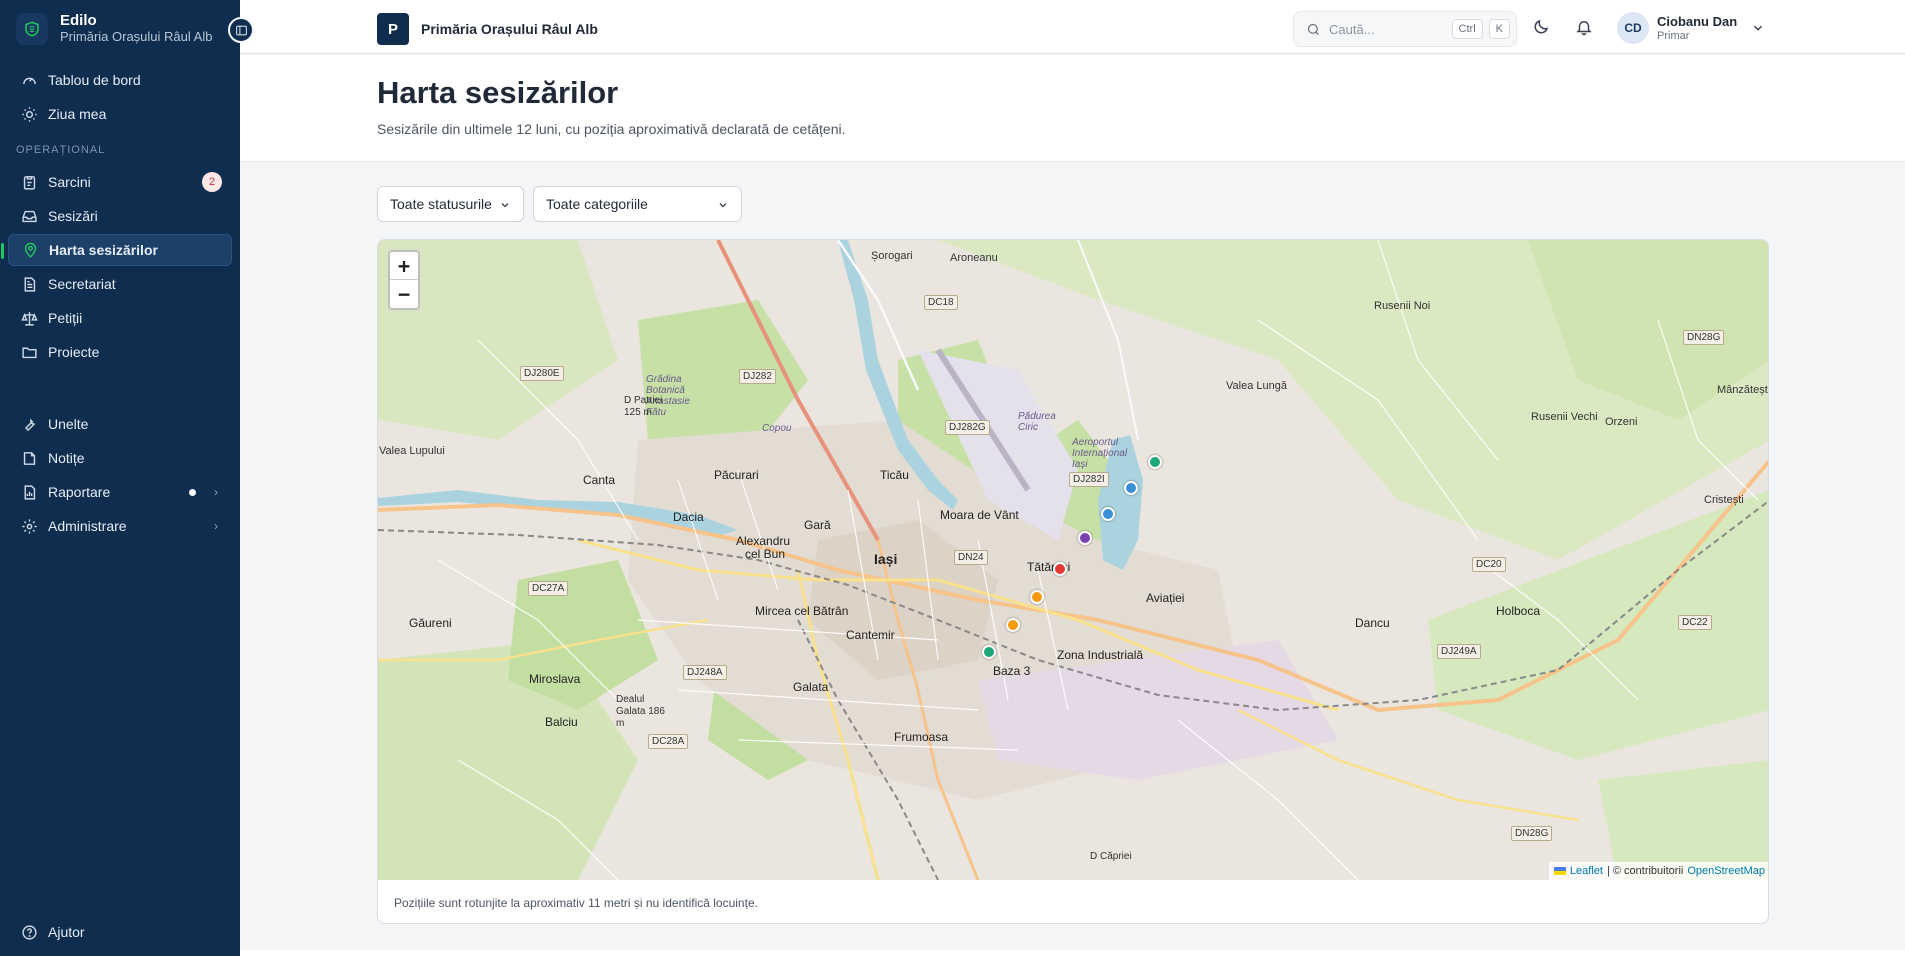 The image size is (1905, 956). I want to click on place-label: Rusenii Vechi, so click(1564, 417).